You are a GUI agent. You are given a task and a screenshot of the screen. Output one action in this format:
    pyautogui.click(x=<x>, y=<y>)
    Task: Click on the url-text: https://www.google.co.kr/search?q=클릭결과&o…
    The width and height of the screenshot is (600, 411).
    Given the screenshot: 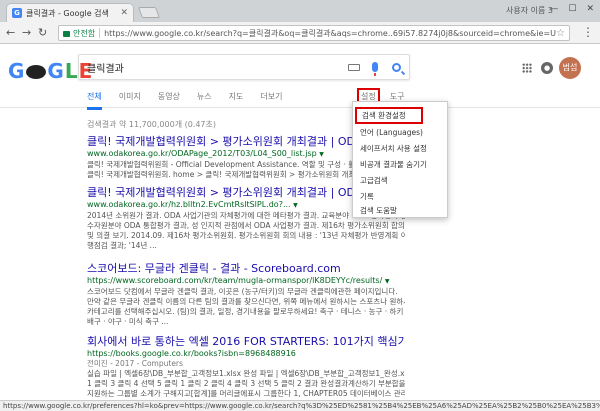 What is the action you would take?
    pyautogui.click(x=330, y=33)
    